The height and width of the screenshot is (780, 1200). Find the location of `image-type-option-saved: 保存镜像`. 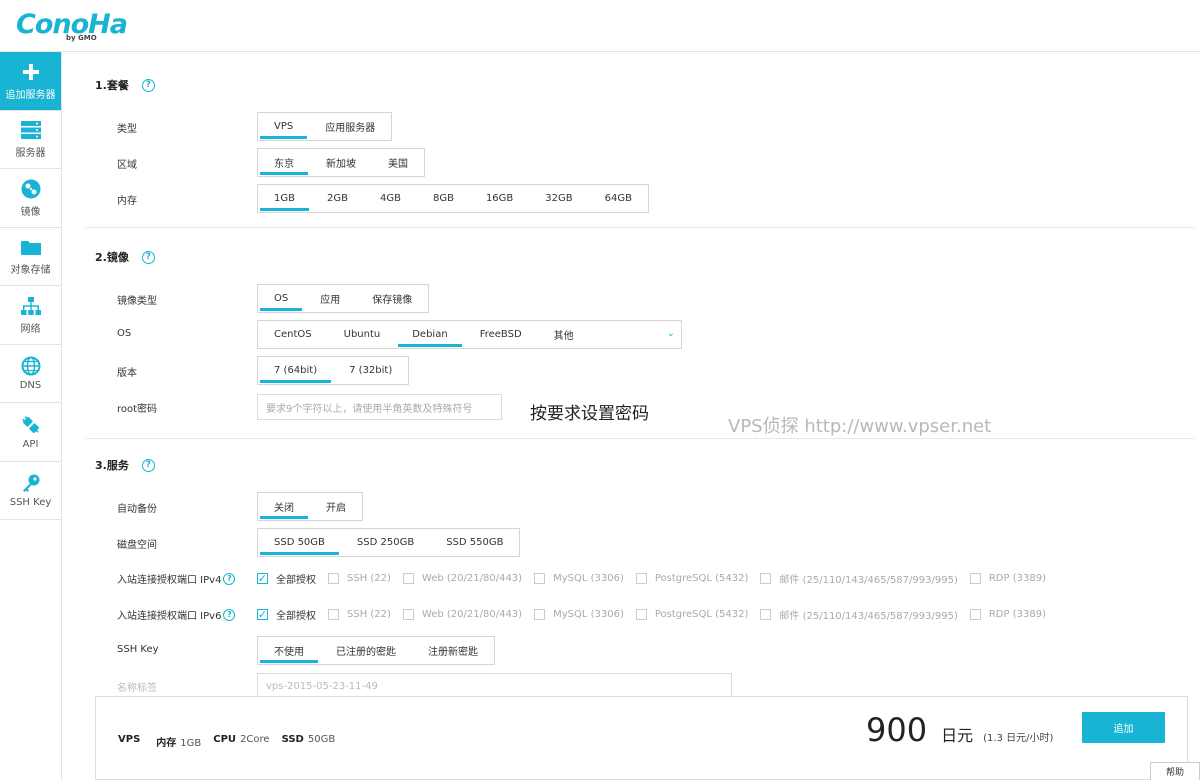

image-type-option-saved: 保存镜像 is located at coordinates (392, 298).